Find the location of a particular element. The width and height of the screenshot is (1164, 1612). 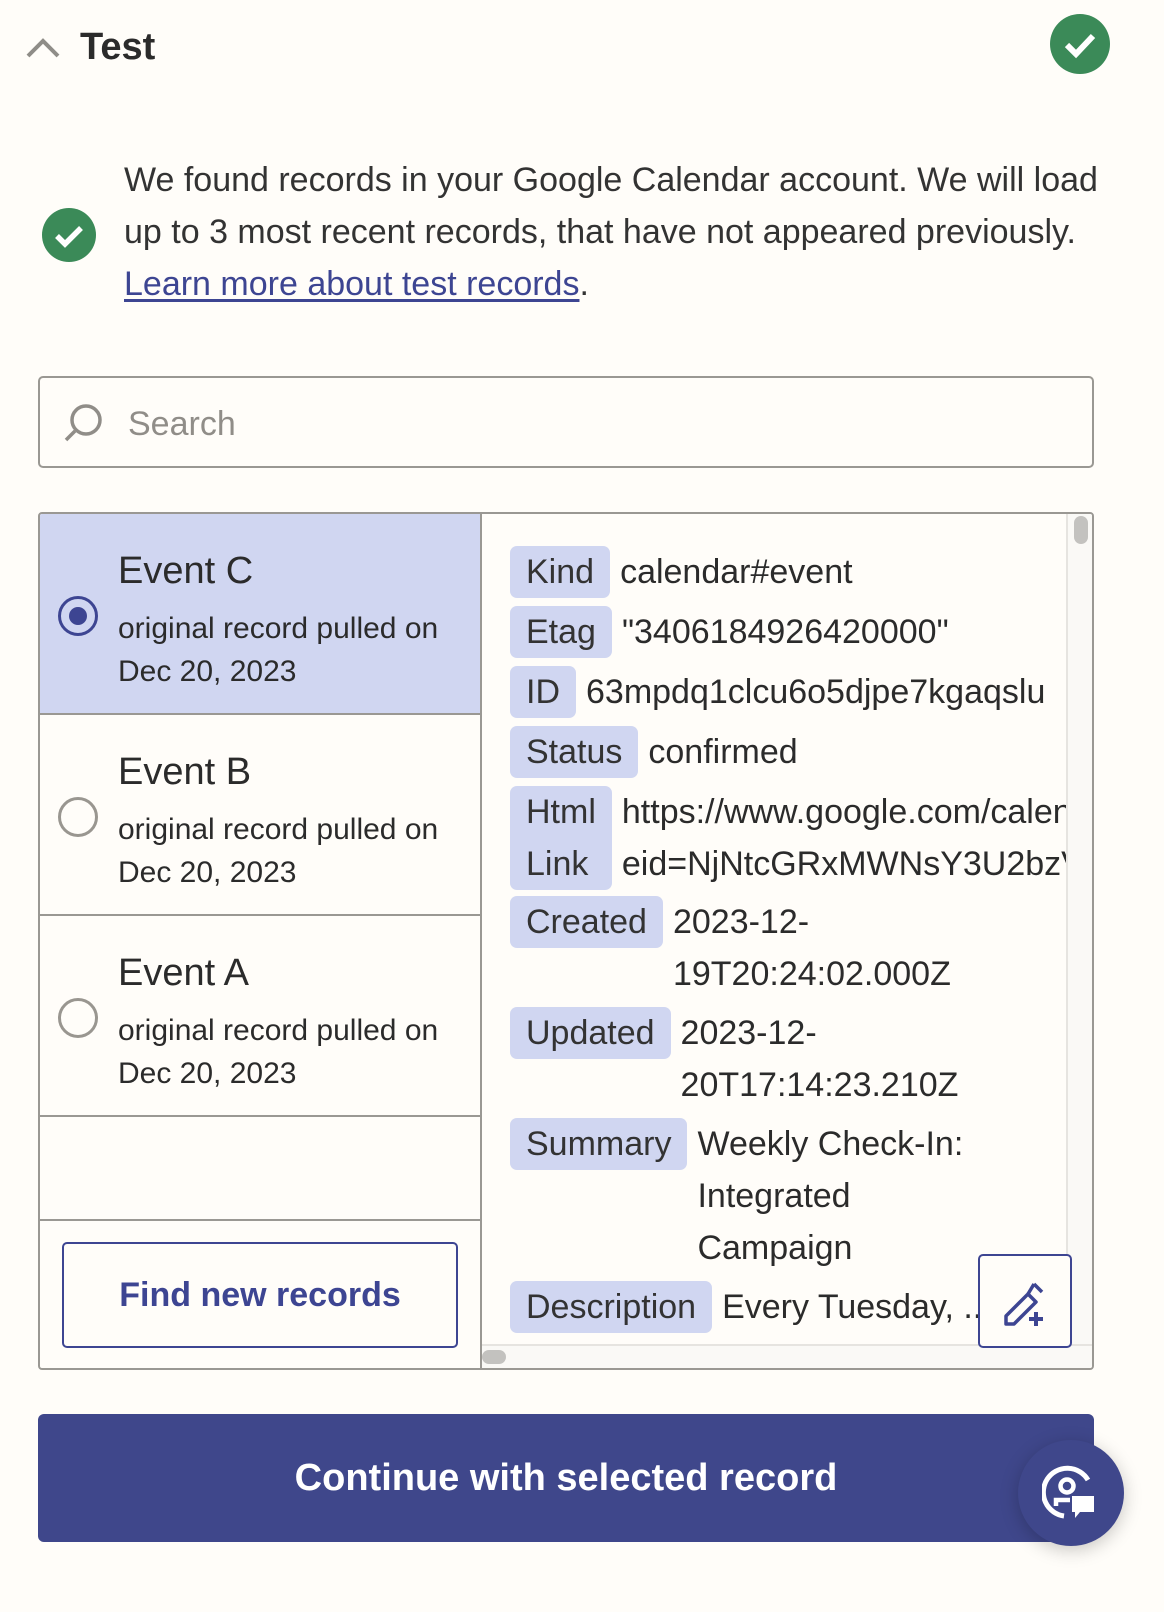

search-box is located at coordinates (566, 422).